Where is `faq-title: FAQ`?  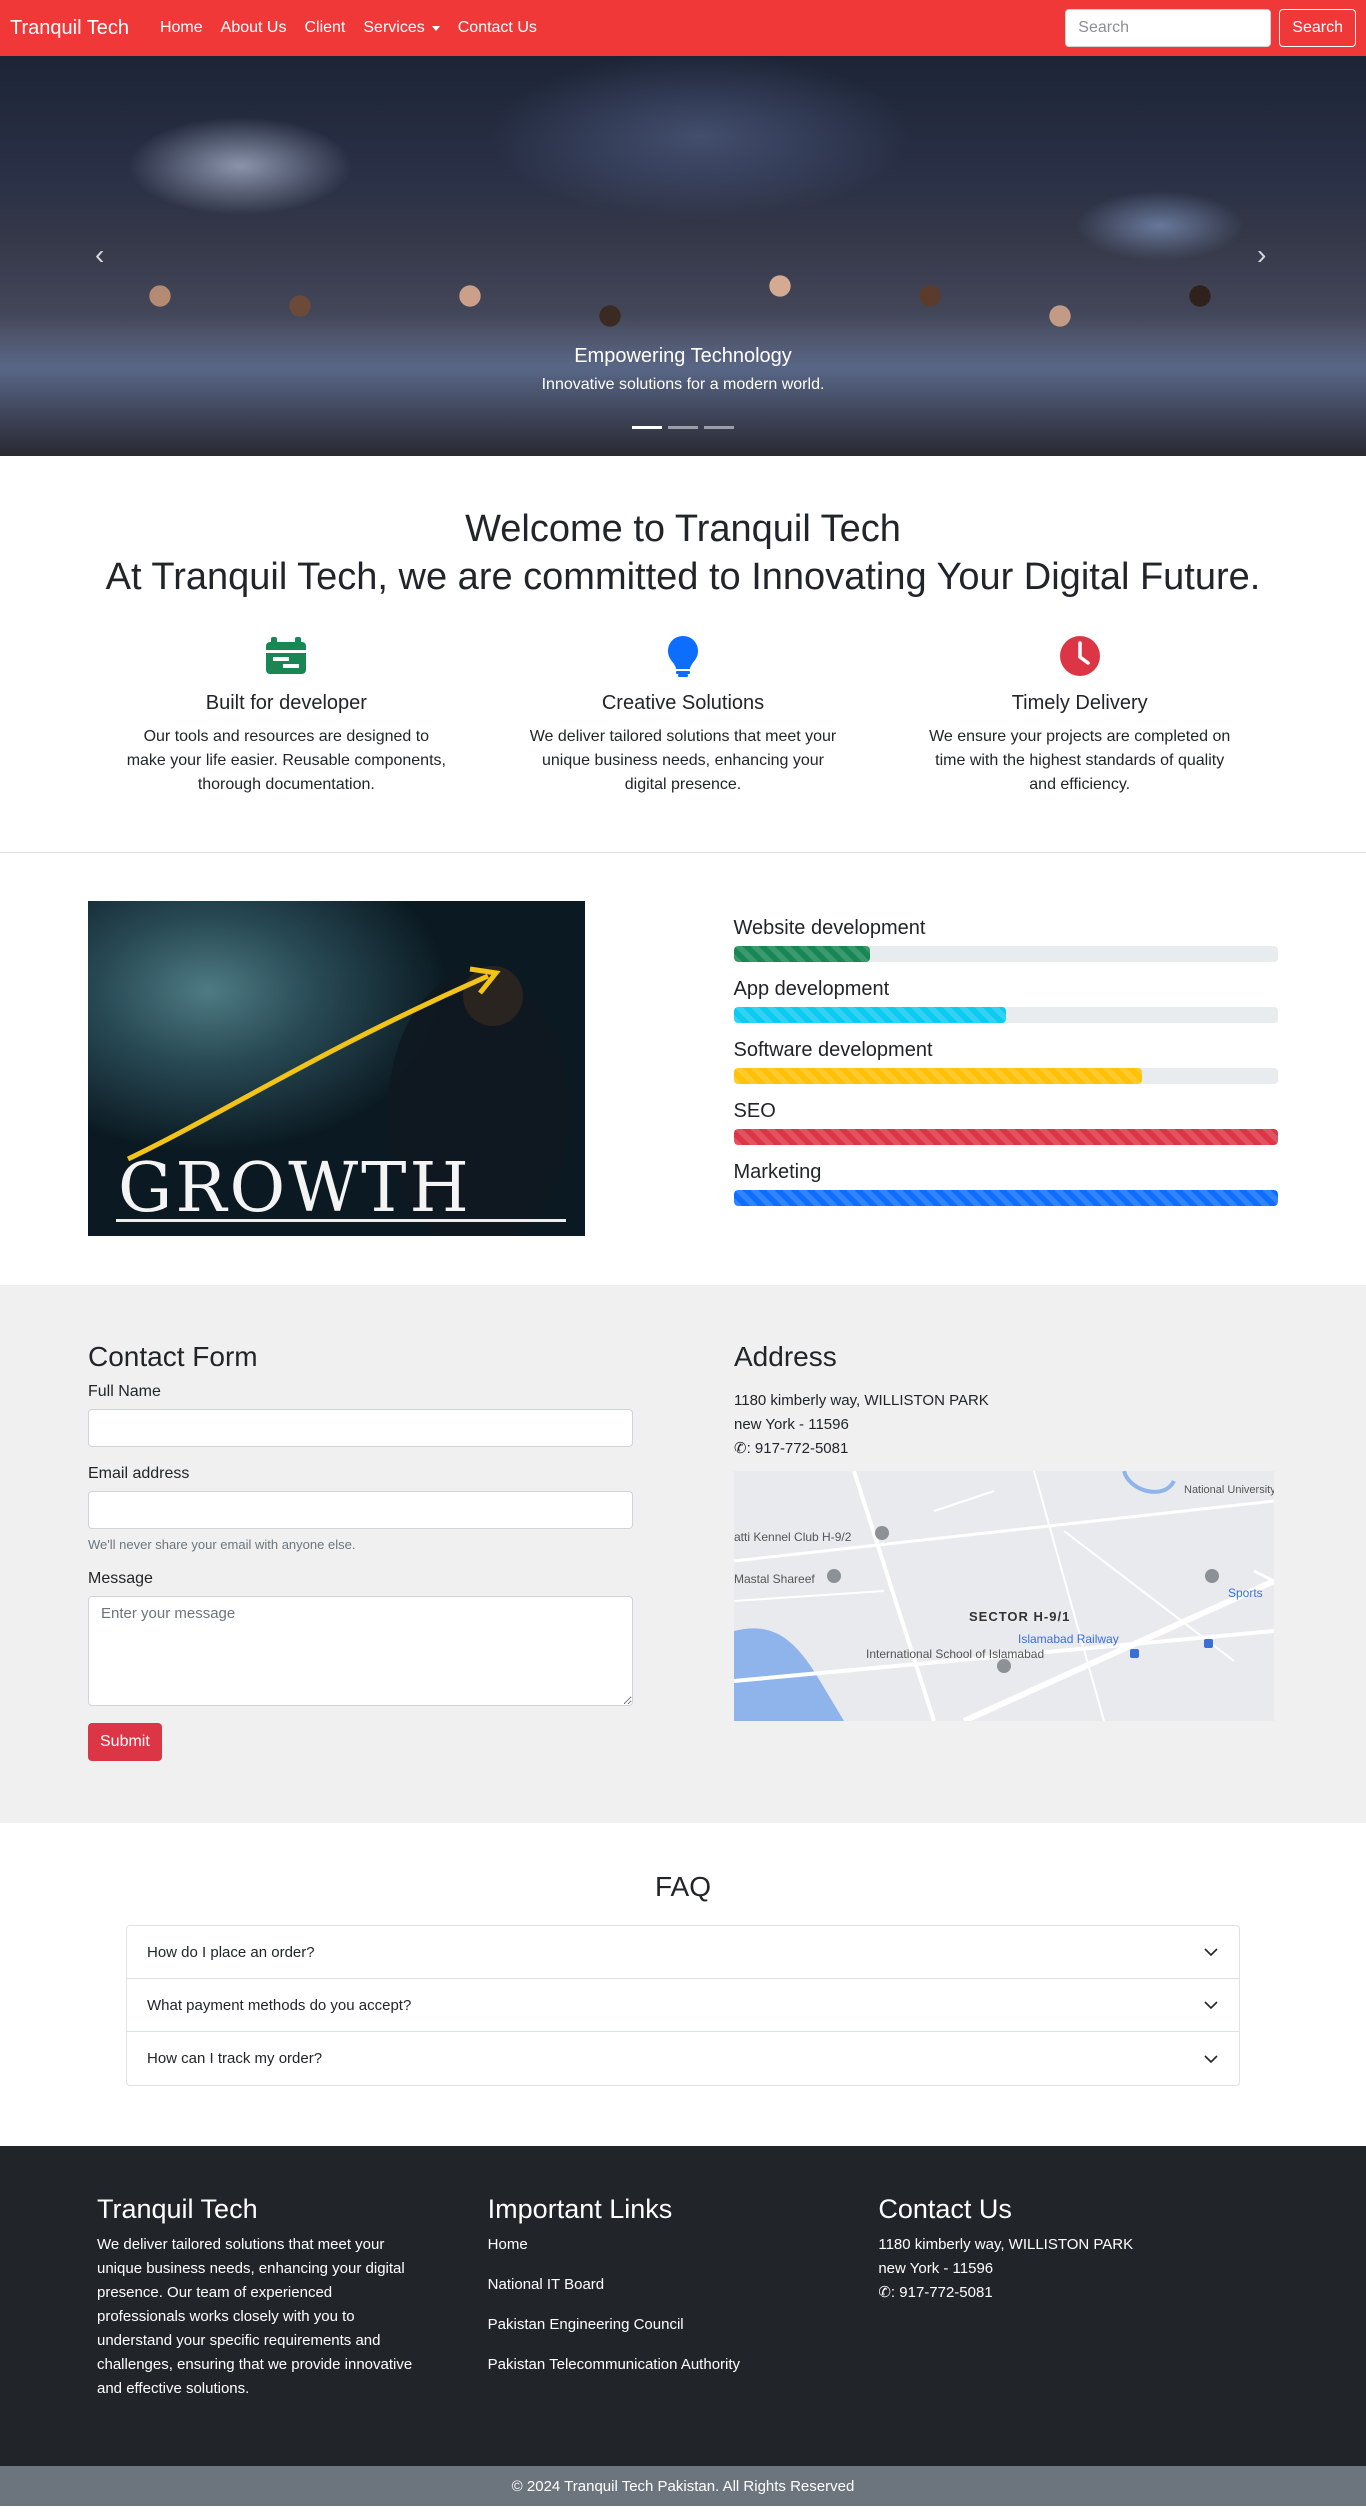
faq-title: FAQ is located at coordinates (682, 1886).